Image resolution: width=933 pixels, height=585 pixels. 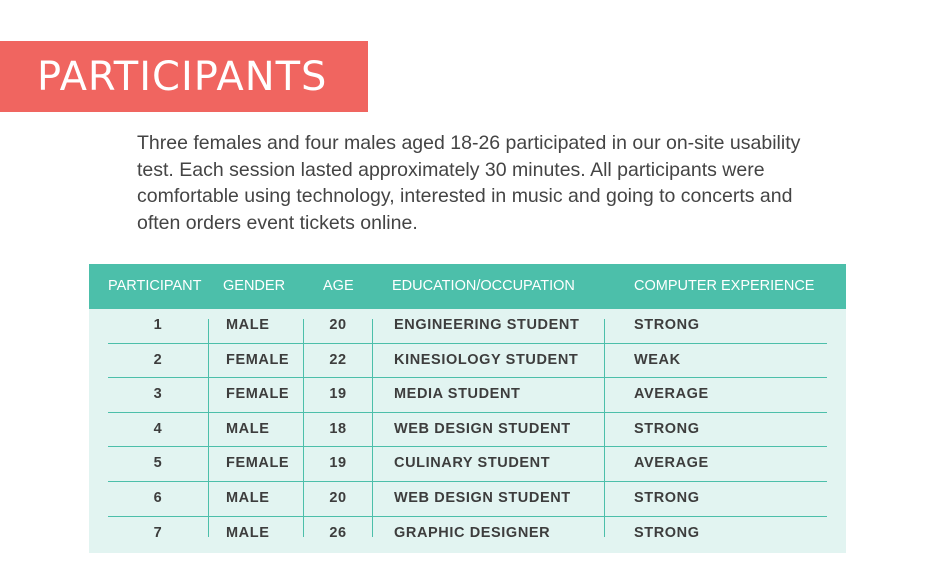 What do you see at coordinates (338, 359) in the screenshot?
I see `age-cell: 22` at bounding box center [338, 359].